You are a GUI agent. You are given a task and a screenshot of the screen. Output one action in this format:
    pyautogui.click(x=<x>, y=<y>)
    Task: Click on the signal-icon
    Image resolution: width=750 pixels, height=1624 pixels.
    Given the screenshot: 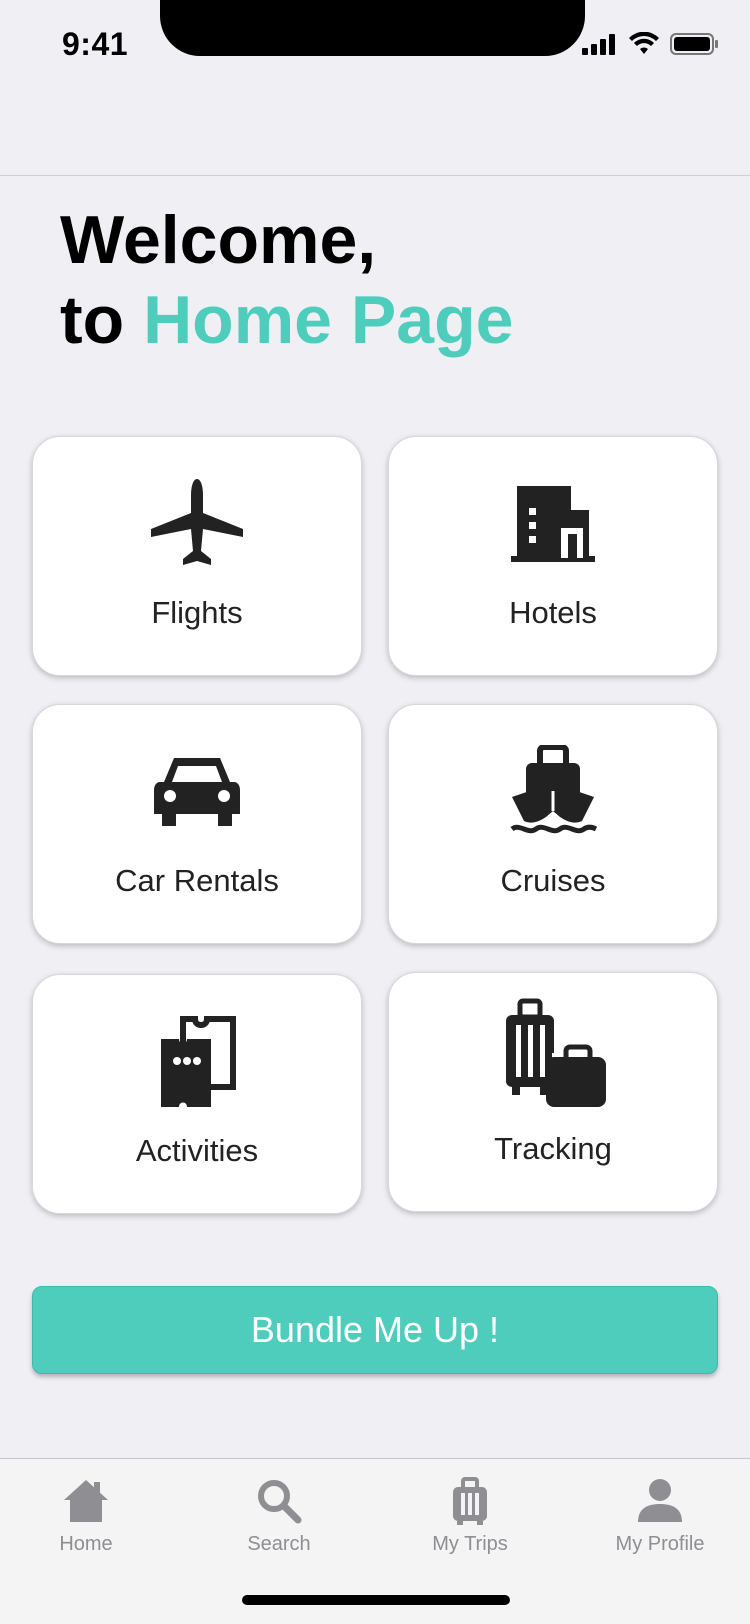 What is the action you would take?
    pyautogui.click(x=600, y=46)
    